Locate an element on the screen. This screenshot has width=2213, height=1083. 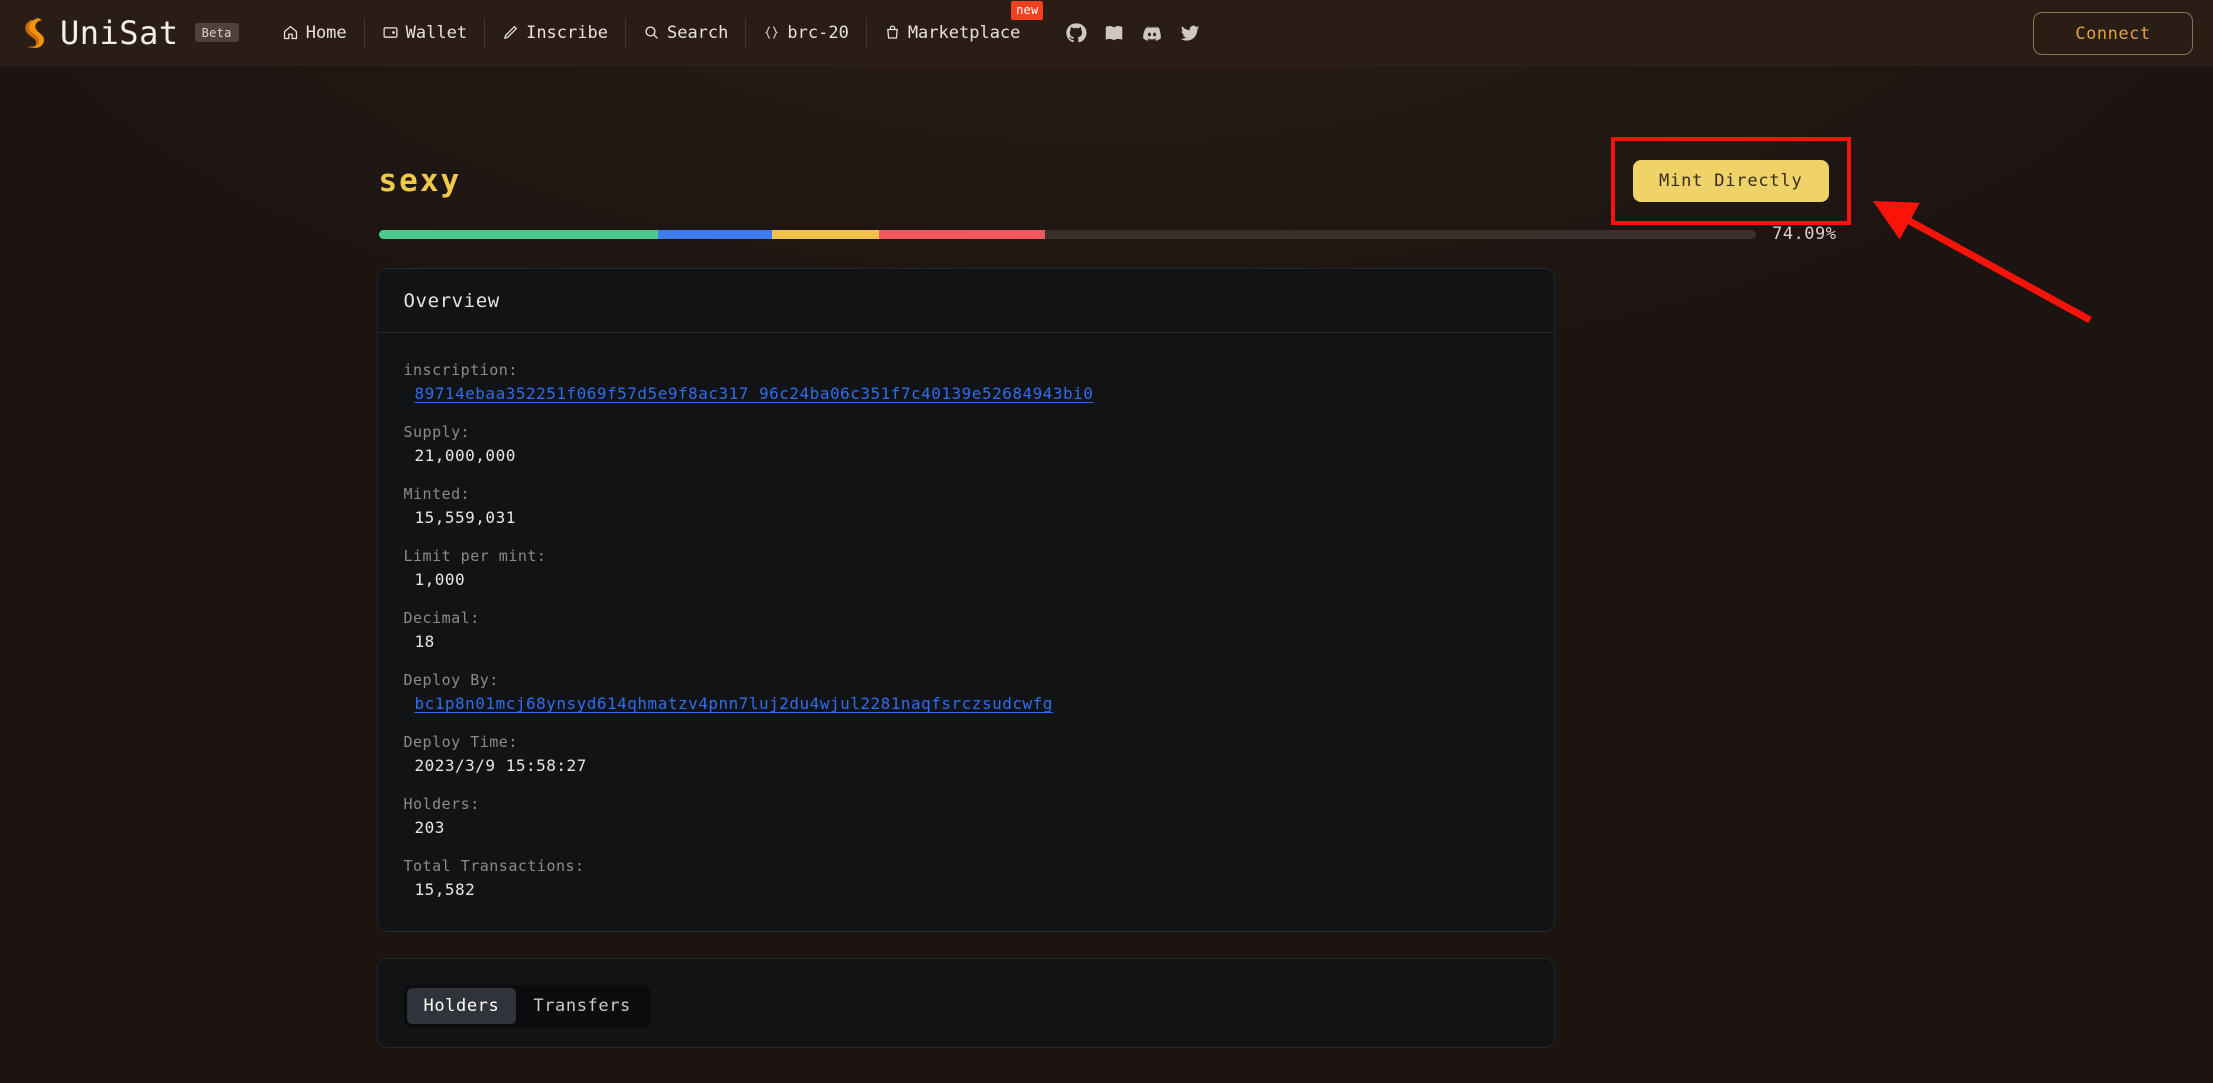
connect-button: Connect is located at coordinates (2113, 33).